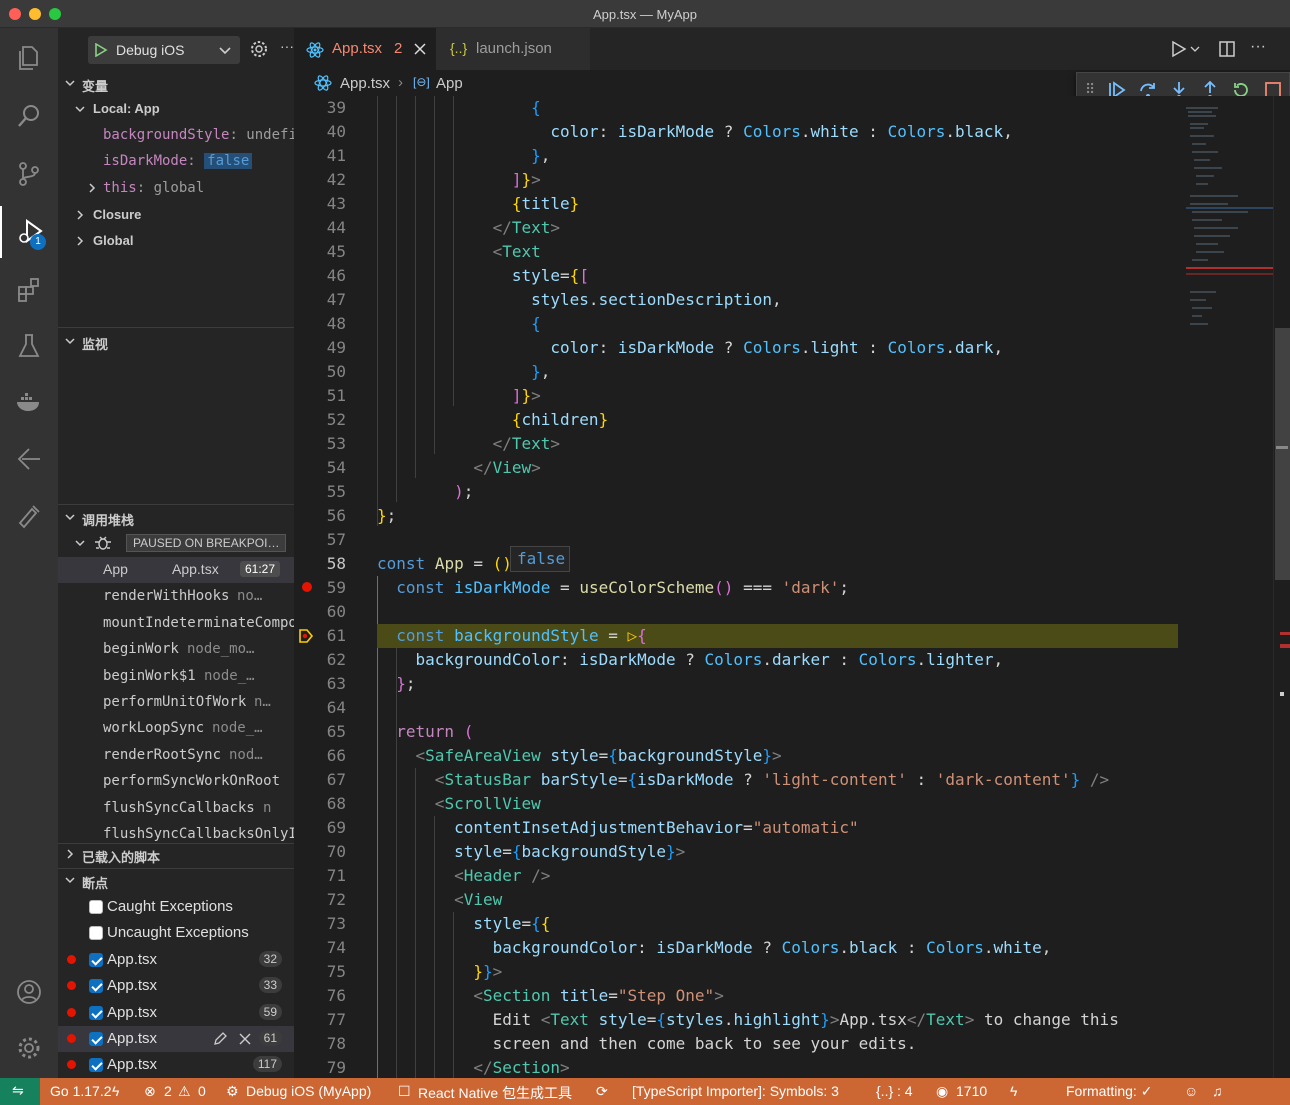 Image resolution: width=1290 pixels, height=1105 pixels. What do you see at coordinates (202, 1091) in the screenshot?
I see `status-warning-count: 0` at bounding box center [202, 1091].